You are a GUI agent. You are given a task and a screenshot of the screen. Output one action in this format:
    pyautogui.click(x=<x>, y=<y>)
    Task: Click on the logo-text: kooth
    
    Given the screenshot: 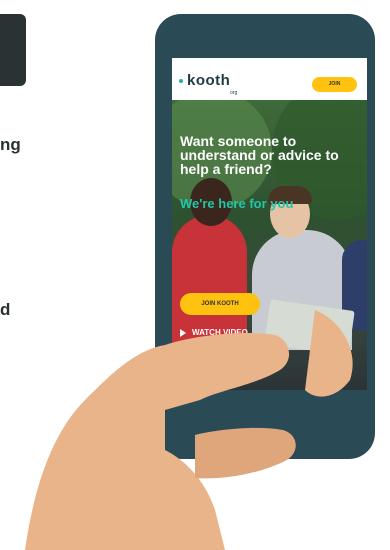 What is the action you would take?
    pyautogui.click(x=209, y=80)
    